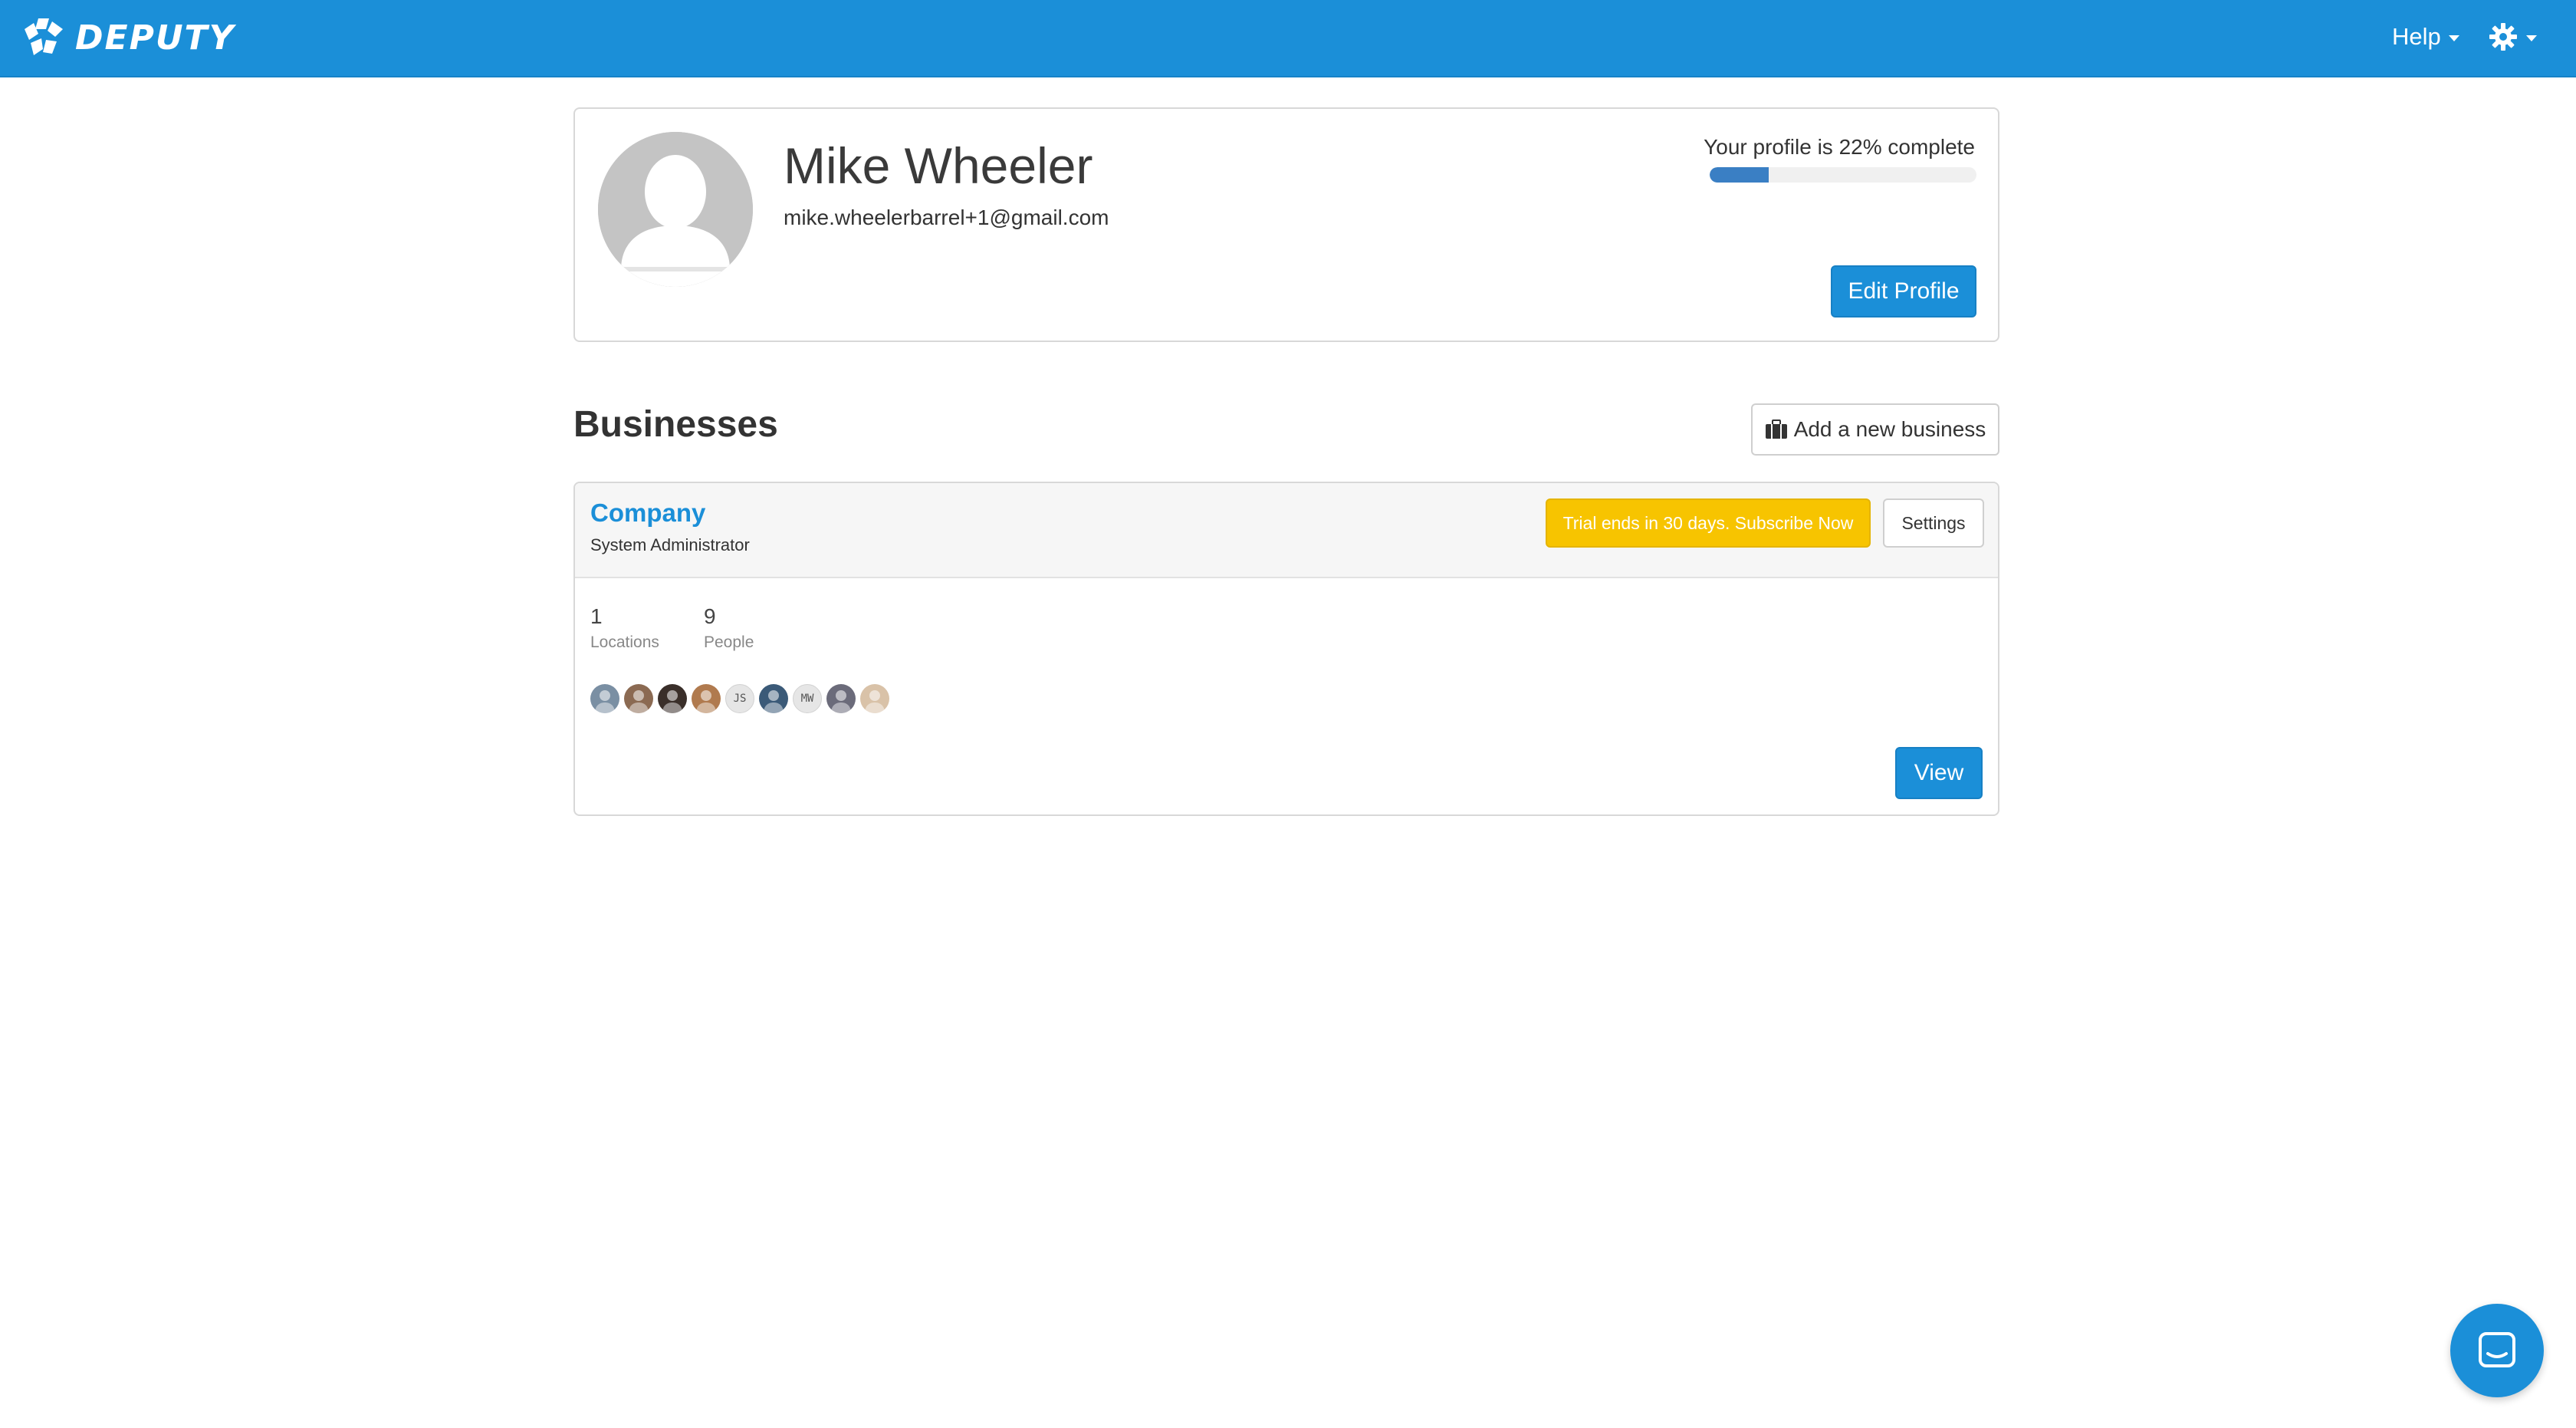  I want to click on avatar-initials: MW, so click(807, 699).